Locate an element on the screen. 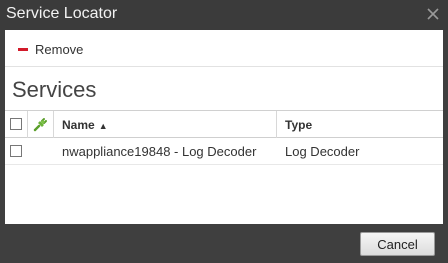 Image resolution: width=448 pixels, height=263 pixels. column-header-name: Name ▲ is located at coordinates (85, 125).